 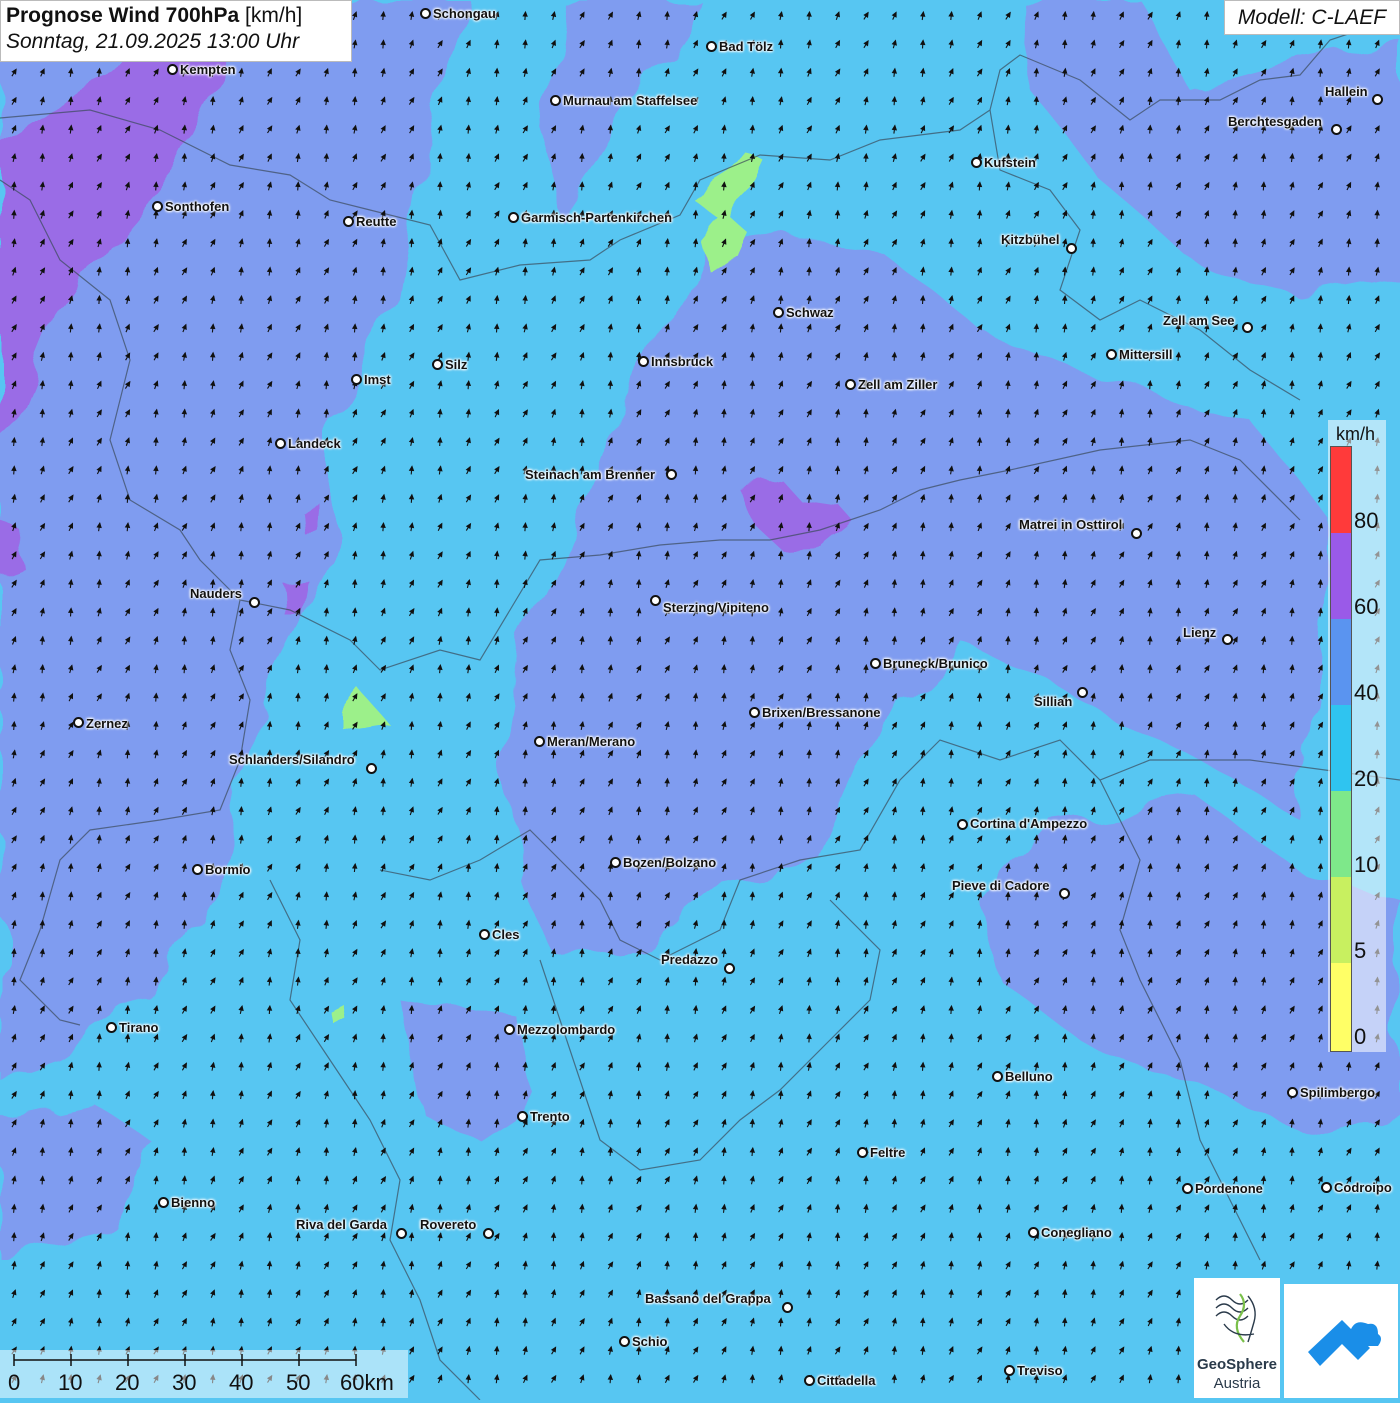 What do you see at coordinates (875, 663) in the screenshot?
I see `city-marker-bruneck-brunico` at bounding box center [875, 663].